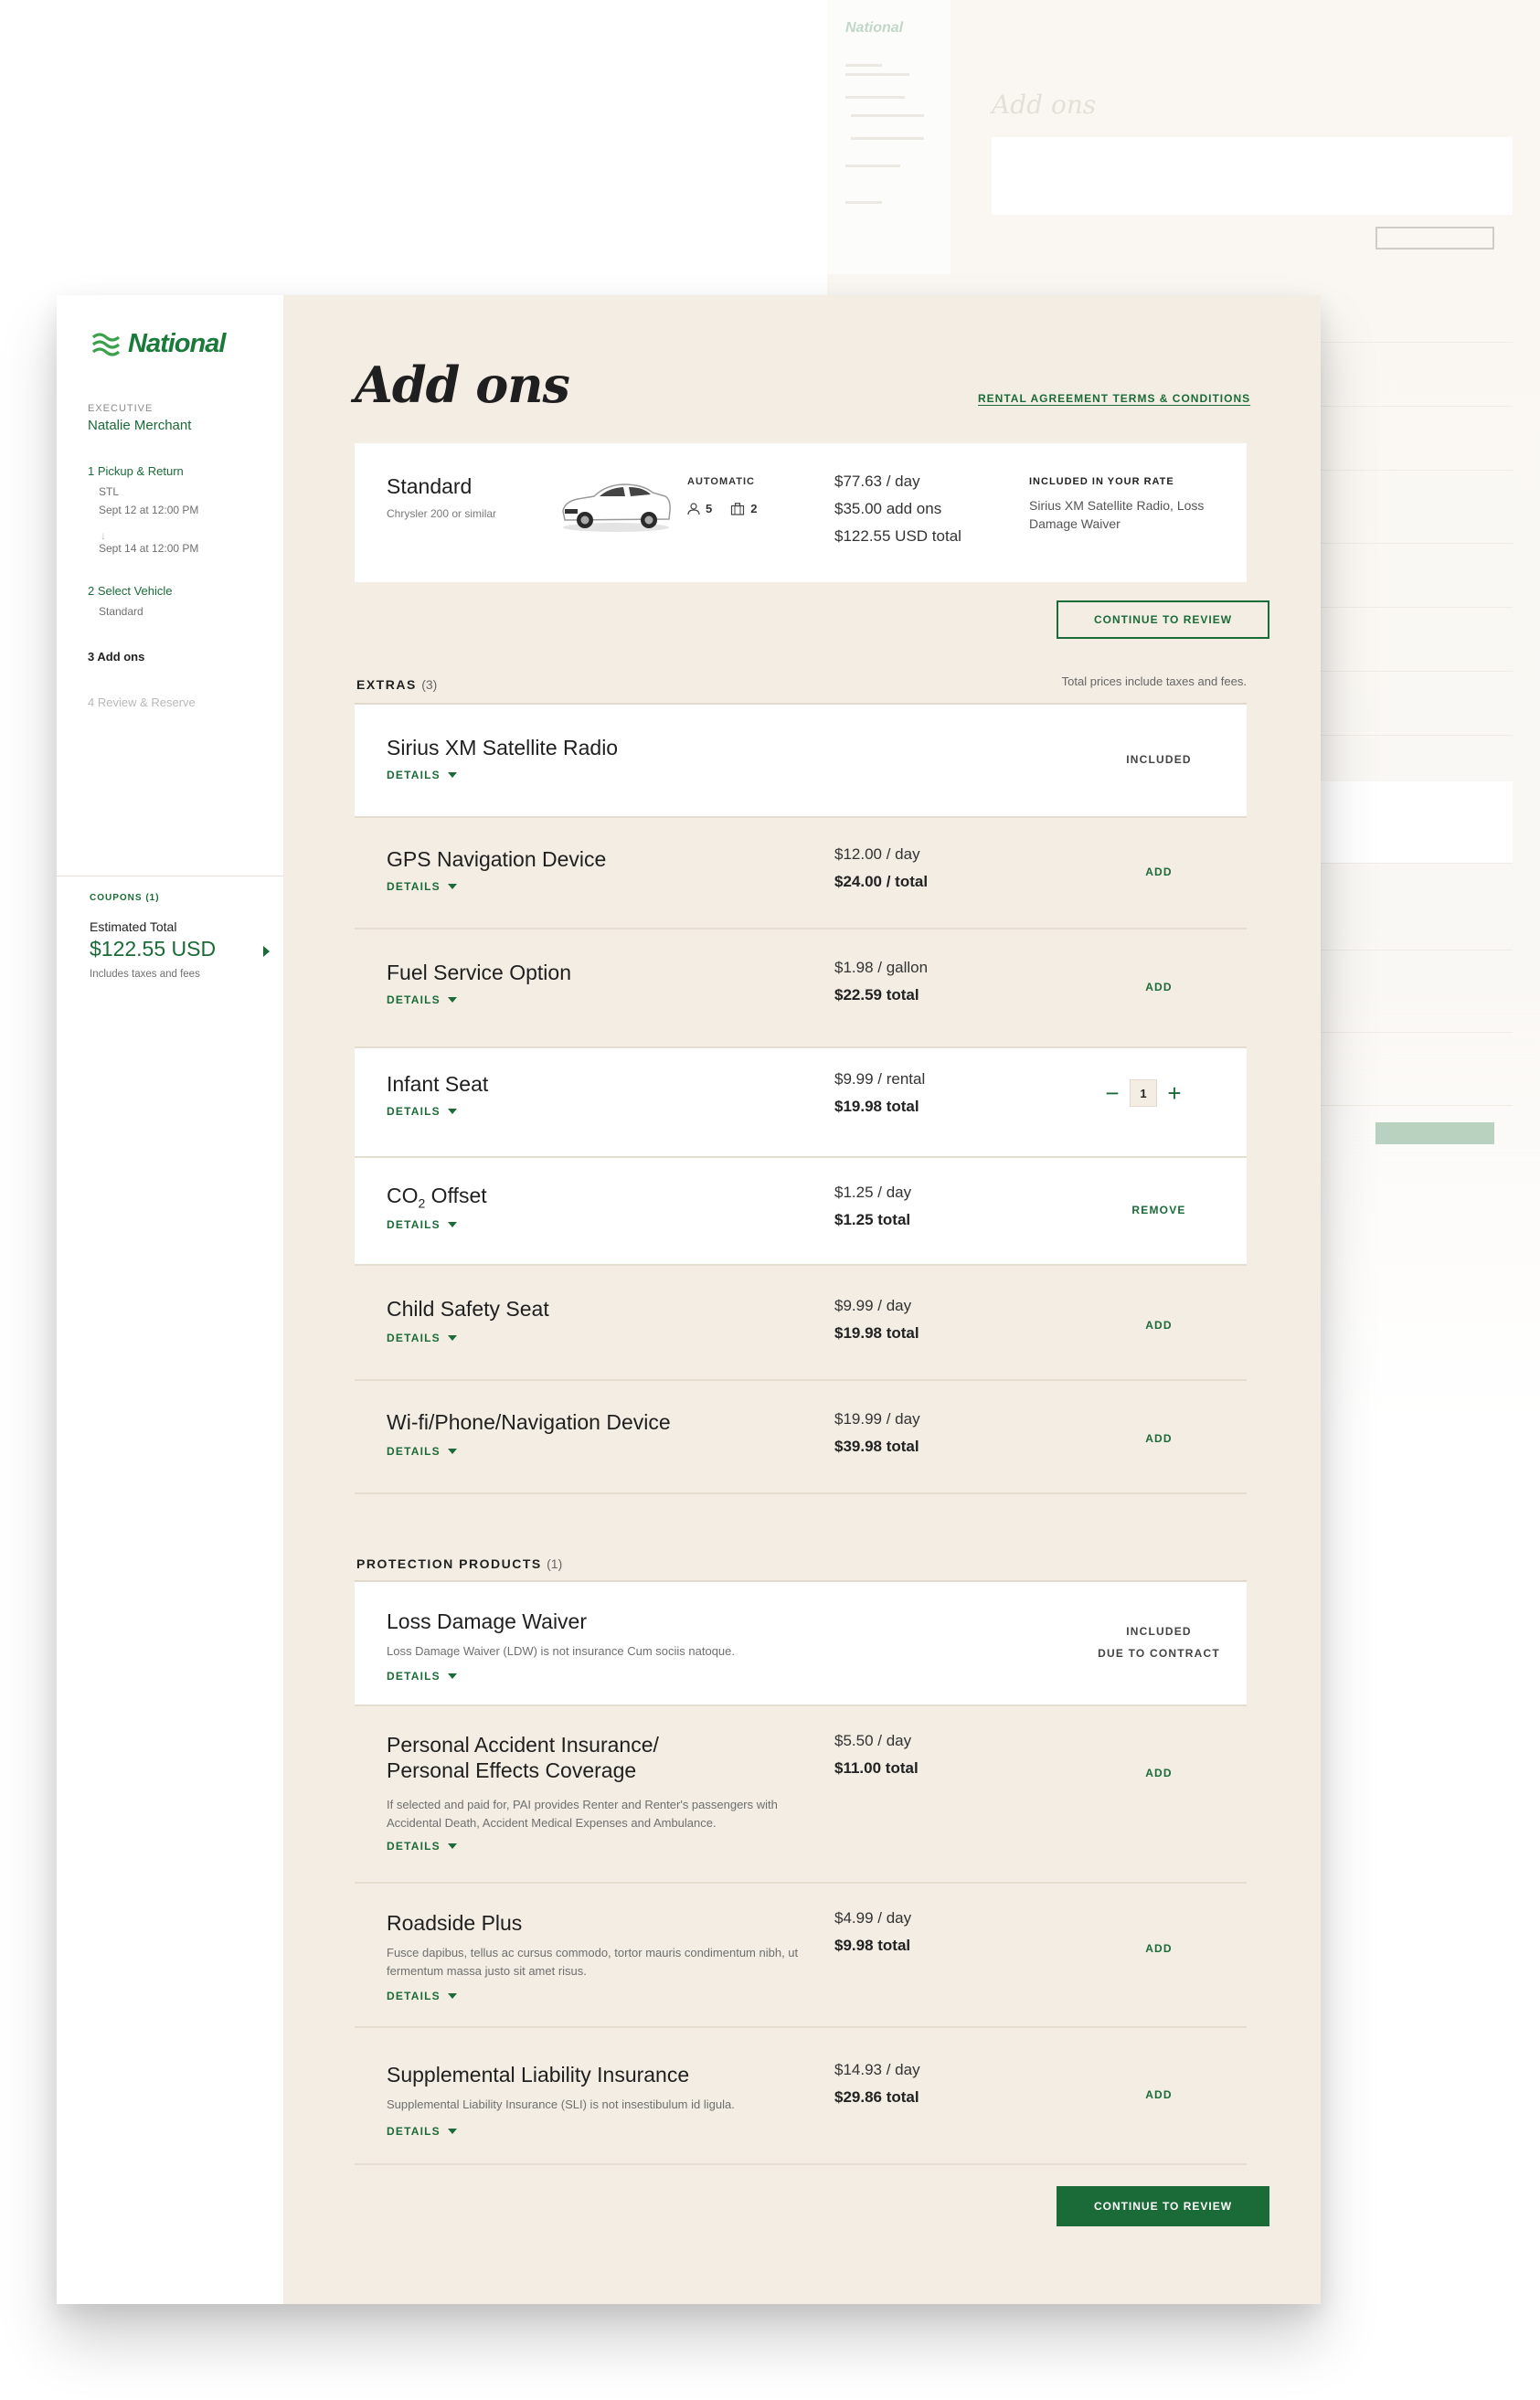 The image size is (1540, 2400). Describe the element at coordinates (881, 881) in the screenshot. I see `extra-total: $24.00 / total` at that location.